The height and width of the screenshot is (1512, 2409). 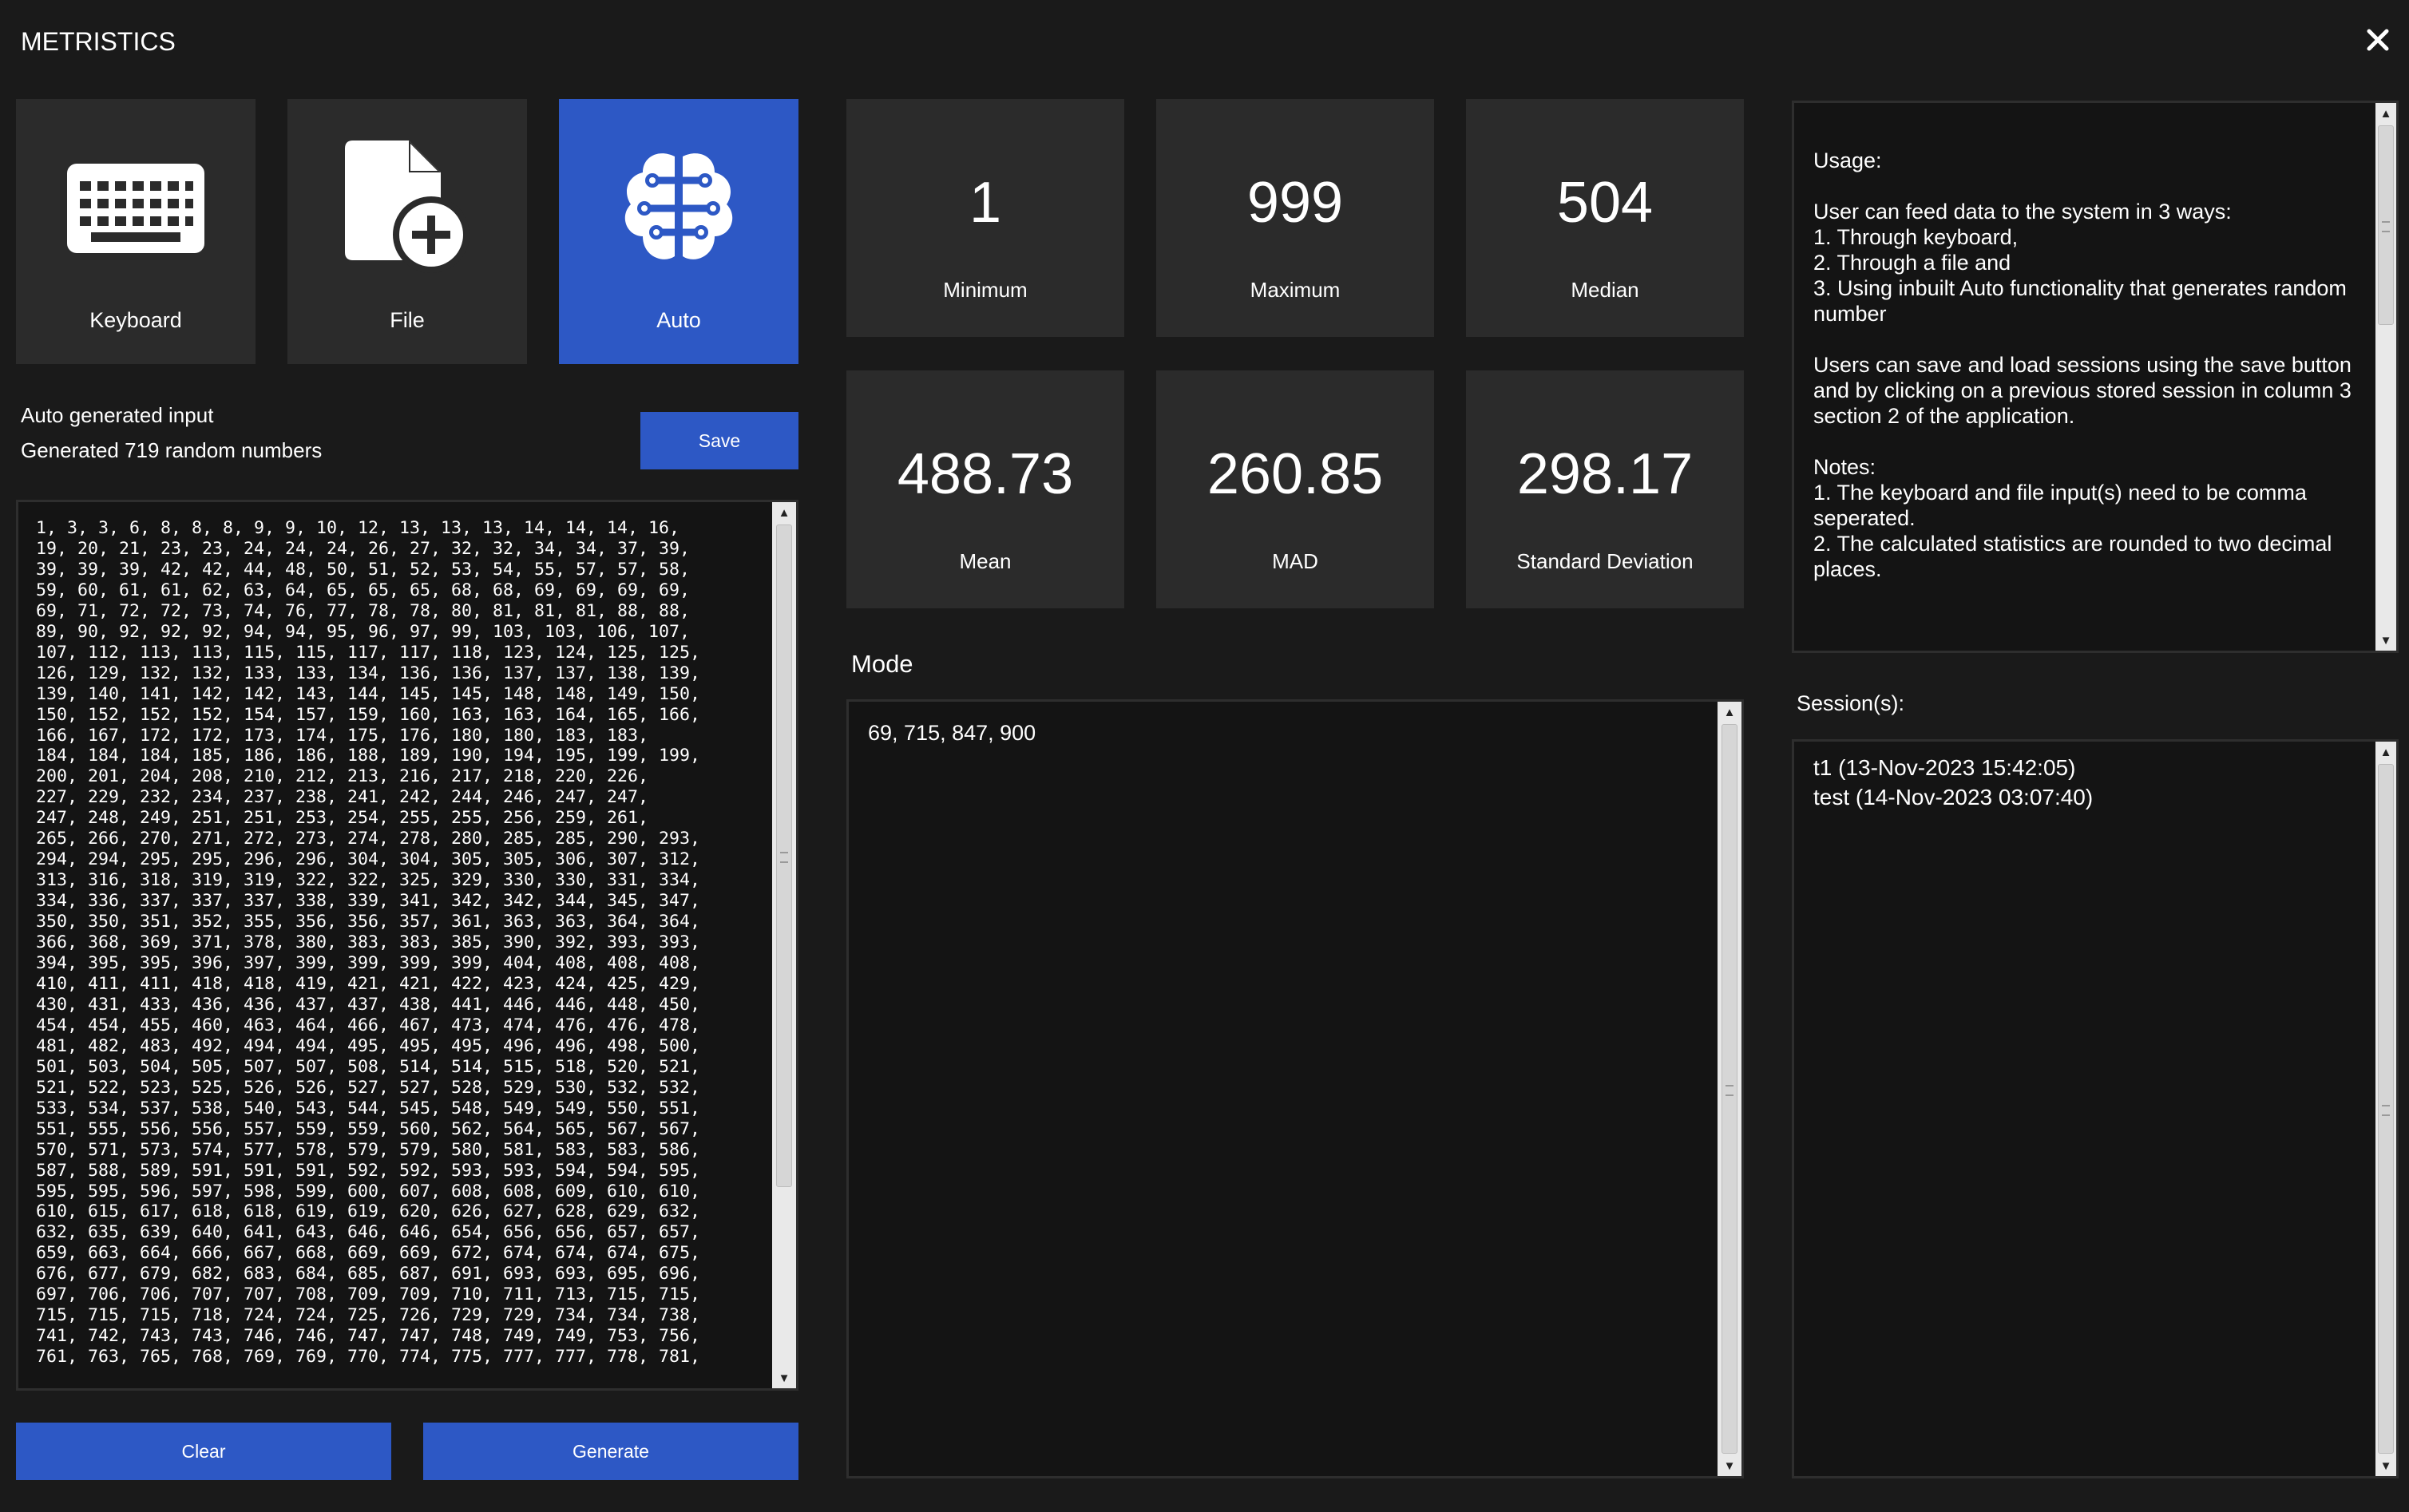 I want to click on mode-value: 69, 715, 847, 900, so click(x=952, y=733).